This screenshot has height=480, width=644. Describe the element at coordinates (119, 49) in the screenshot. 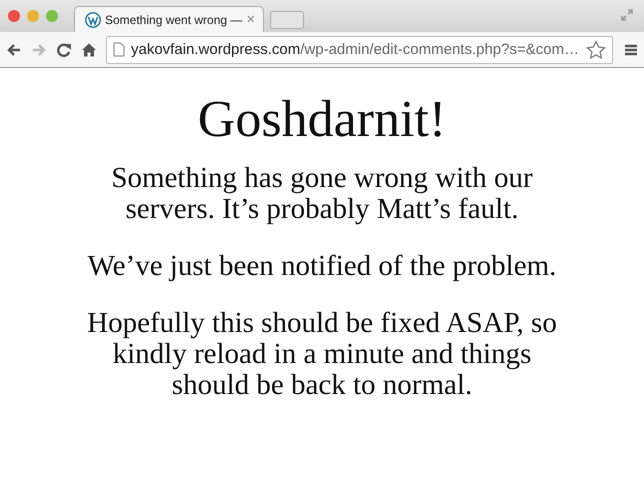

I see `page-icon` at that location.